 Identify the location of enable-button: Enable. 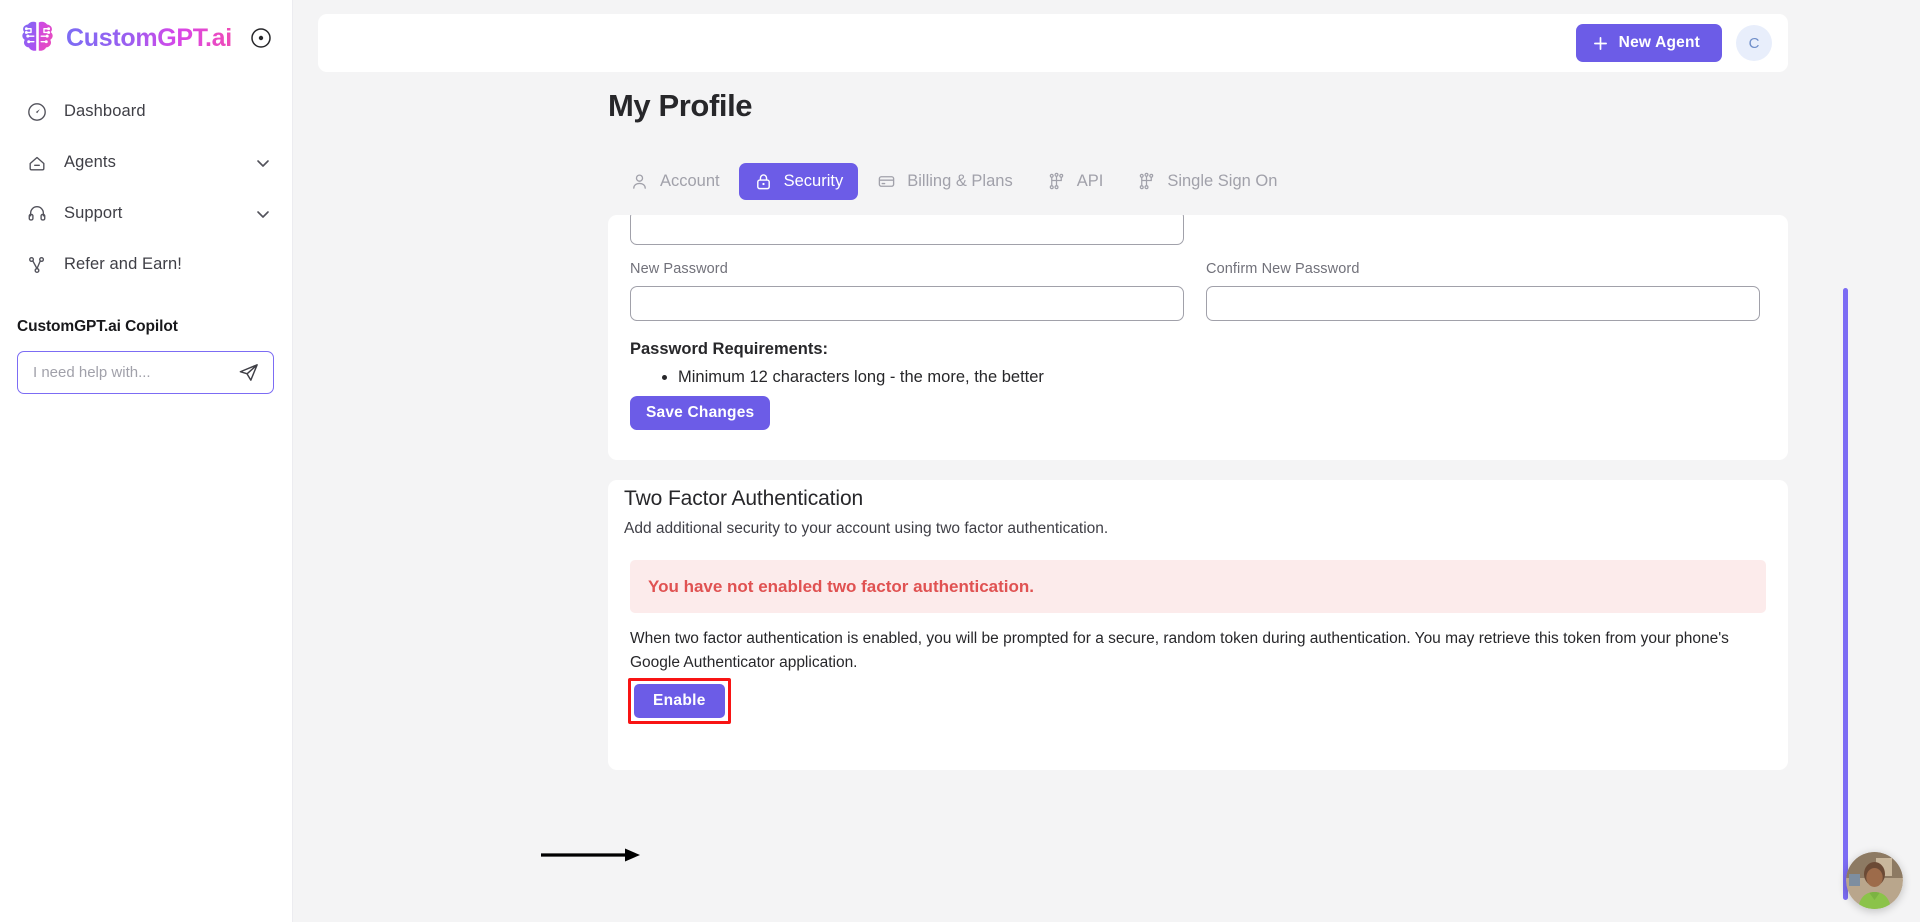
(679, 701).